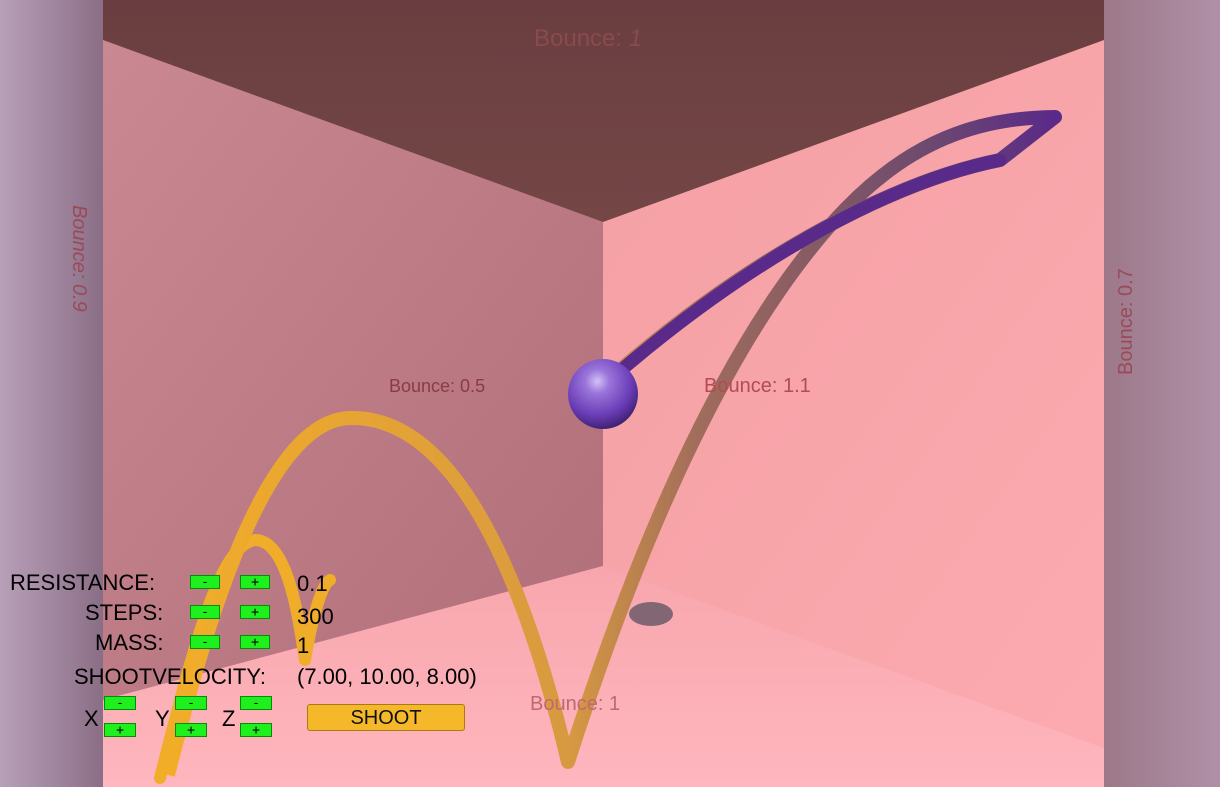 The image size is (1220, 787). I want to click on ball-shadow, so click(651, 614).